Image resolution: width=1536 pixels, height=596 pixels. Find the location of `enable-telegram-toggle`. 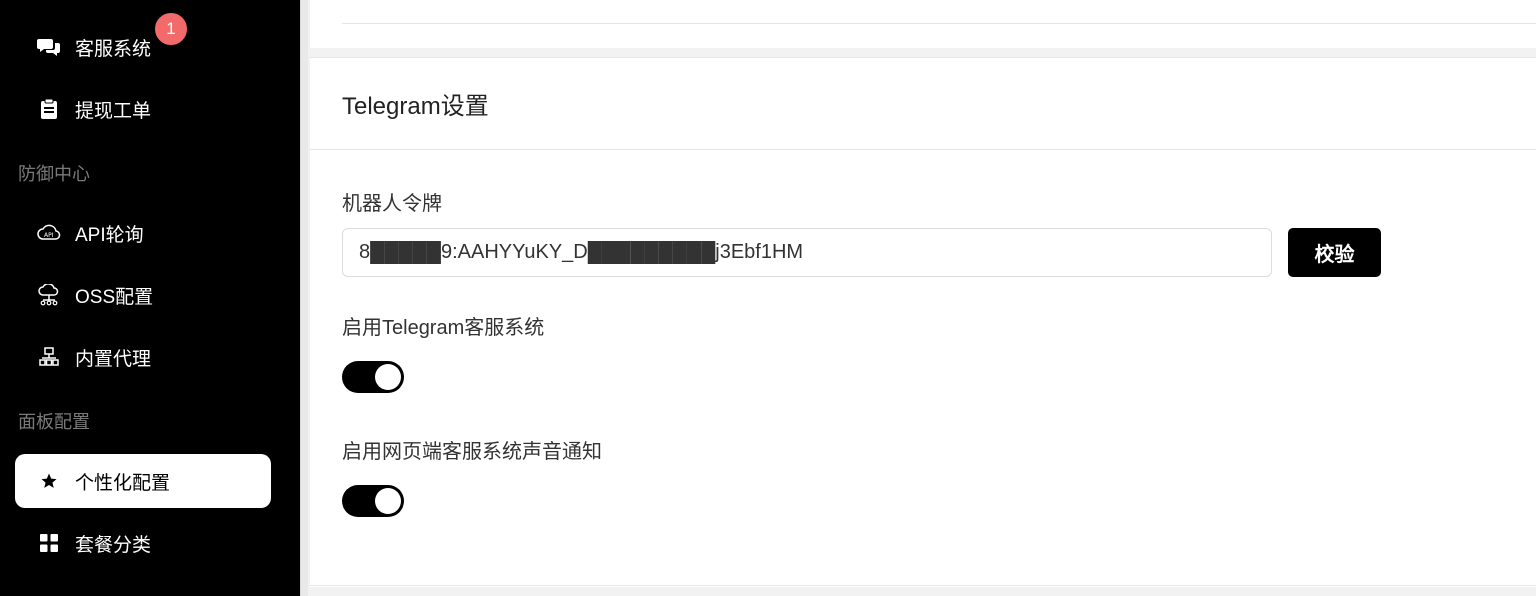

enable-telegram-toggle is located at coordinates (373, 377).